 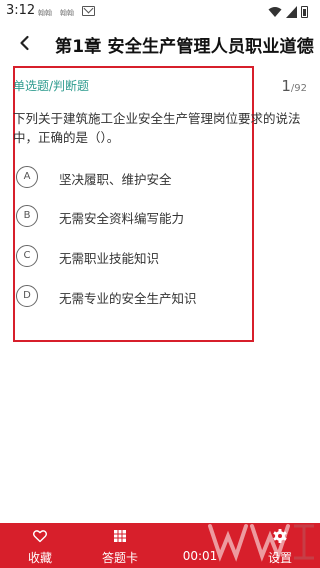 I want to click on grid-icon, so click(x=120, y=536).